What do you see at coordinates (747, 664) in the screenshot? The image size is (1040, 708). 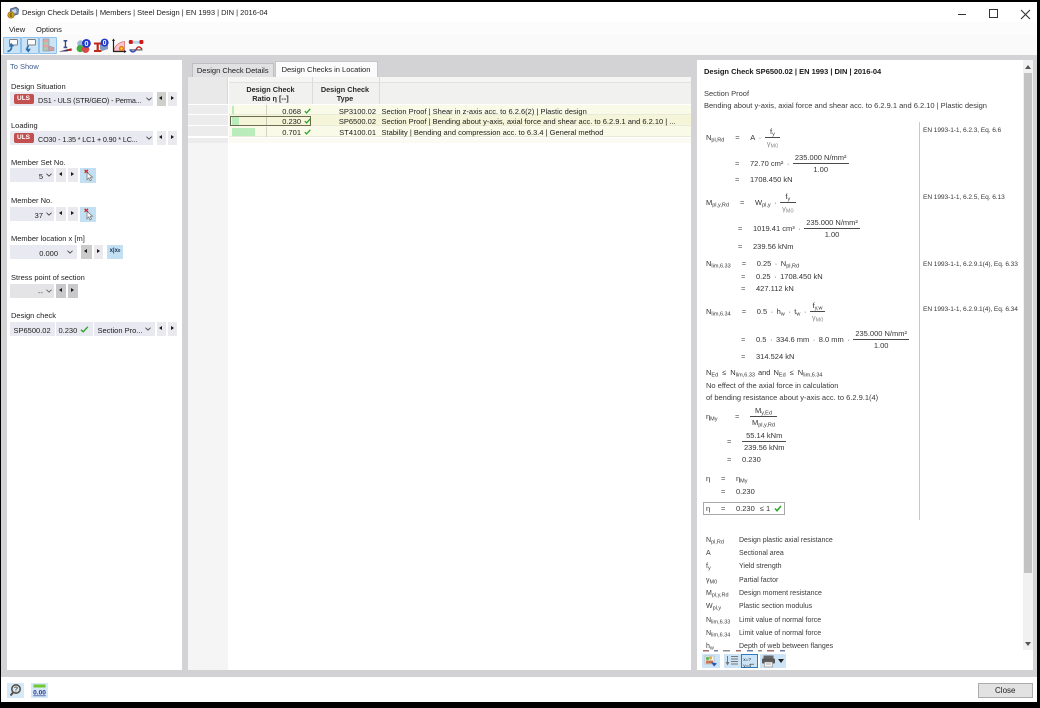 I see `svg-text: y=4` at bounding box center [747, 664].